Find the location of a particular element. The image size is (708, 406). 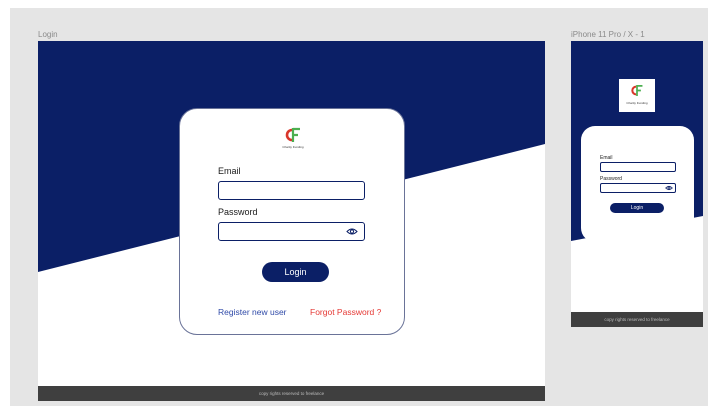

mobile-email-input is located at coordinates (638, 167).